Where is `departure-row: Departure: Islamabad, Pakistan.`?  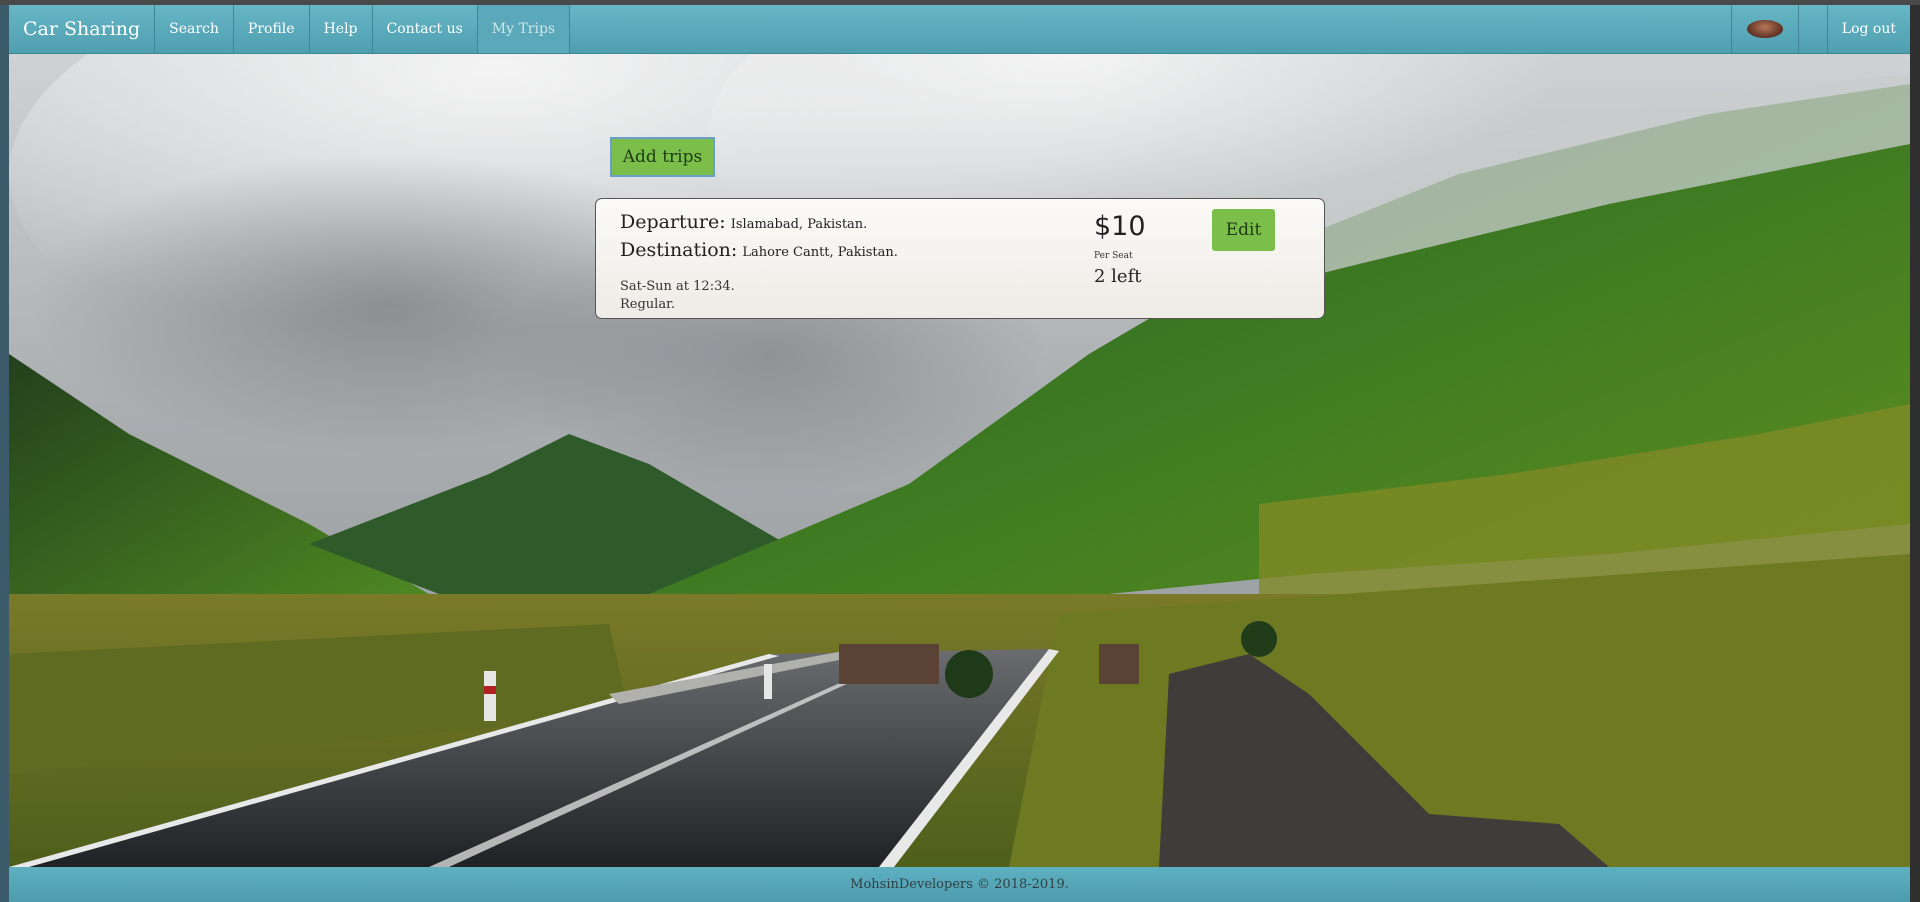 departure-row: Departure: Islamabad, Pakistan. is located at coordinates (743, 222).